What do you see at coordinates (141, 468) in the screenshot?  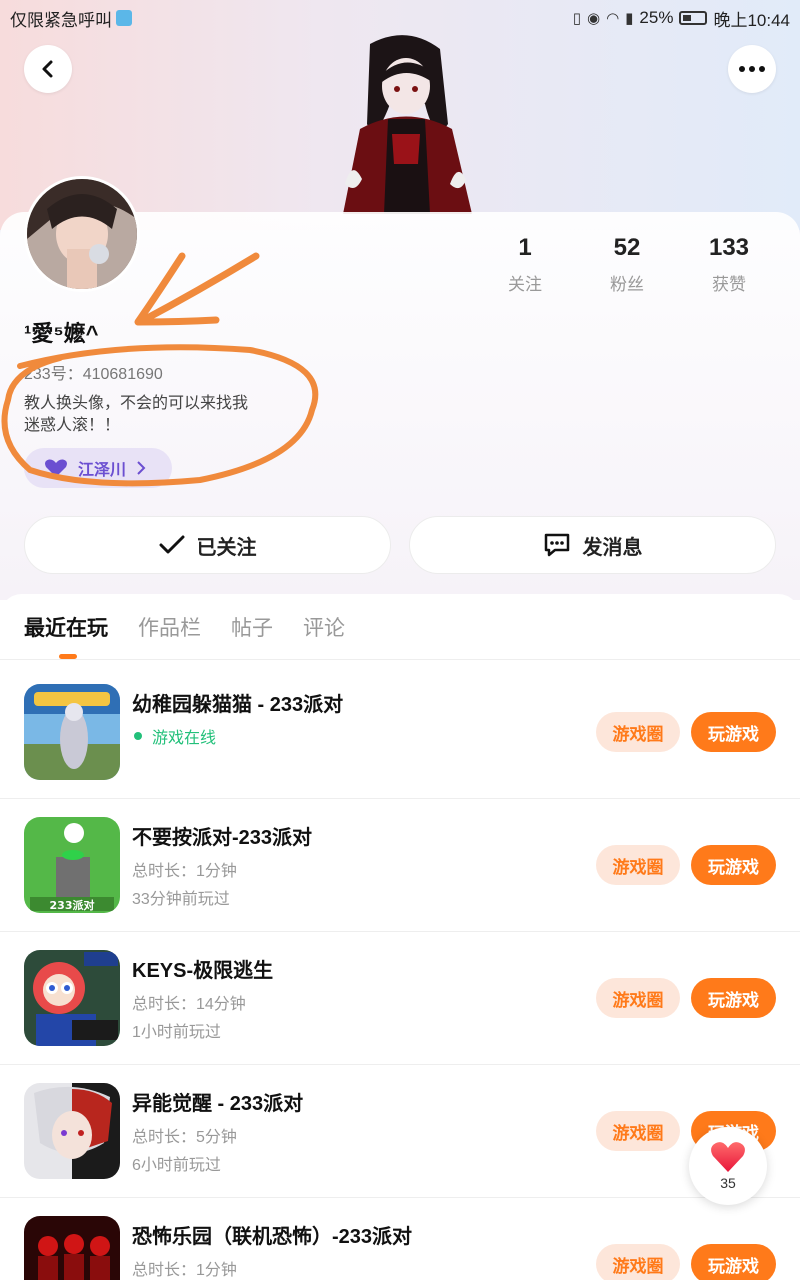 I see `chevron-right-icon` at bounding box center [141, 468].